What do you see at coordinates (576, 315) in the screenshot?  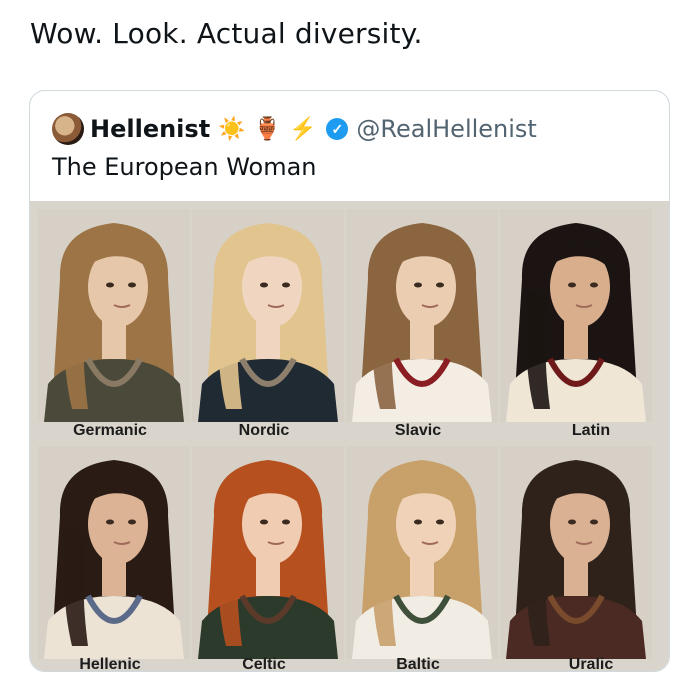 I see `portrait-latin` at bounding box center [576, 315].